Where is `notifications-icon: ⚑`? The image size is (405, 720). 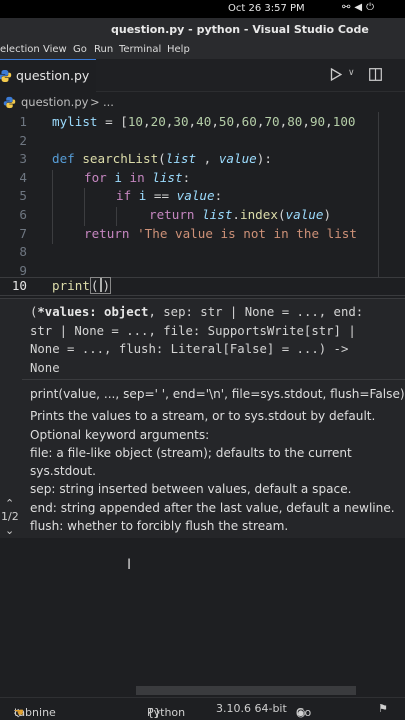 notifications-icon: ⚑ is located at coordinates (383, 708).